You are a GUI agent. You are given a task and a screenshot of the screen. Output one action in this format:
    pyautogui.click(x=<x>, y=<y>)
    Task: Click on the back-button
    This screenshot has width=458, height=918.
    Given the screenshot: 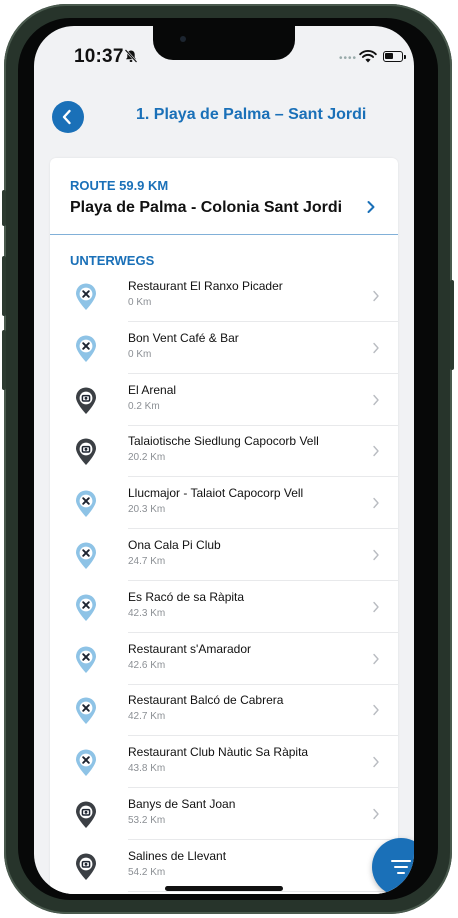 What is the action you would take?
    pyautogui.click(x=68, y=117)
    